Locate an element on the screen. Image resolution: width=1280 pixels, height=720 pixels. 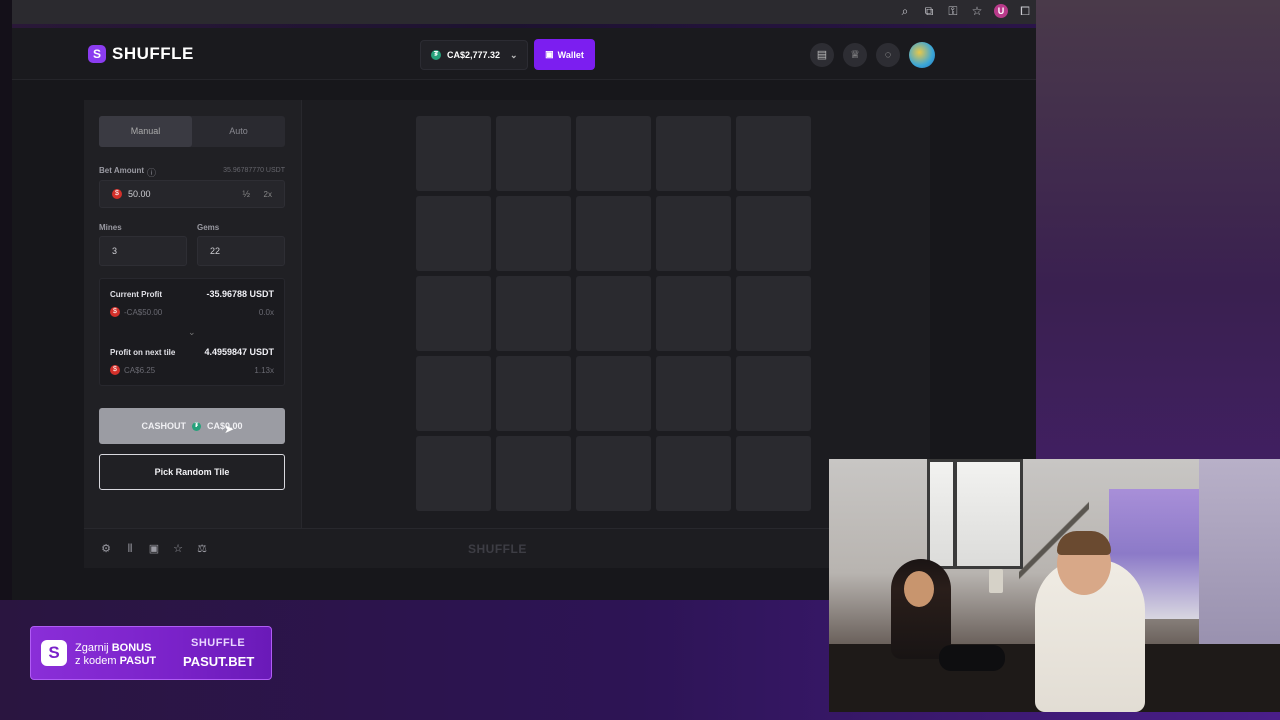
cashout-button: CASHOUT ₮ CA$0.00 is located at coordinates (192, 426).